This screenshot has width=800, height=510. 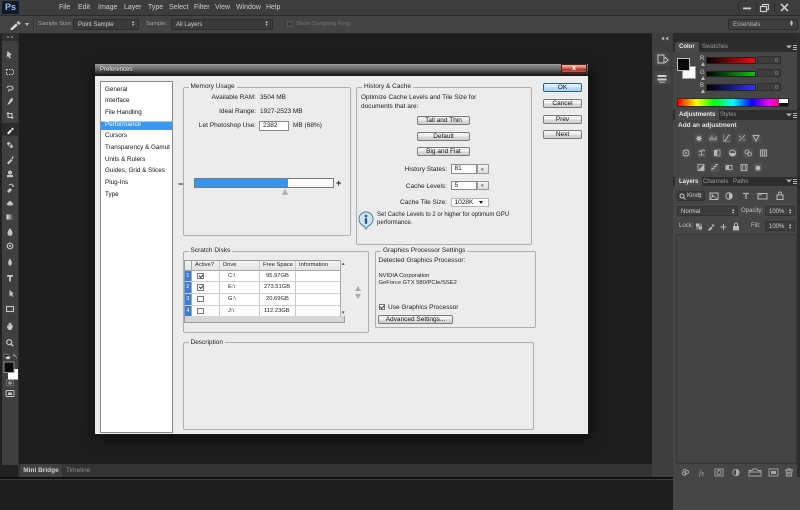 What do you see at coordinates (702, 474) in the screenshot?
I see `svg-text: fx` at bounding box center [702, 474].